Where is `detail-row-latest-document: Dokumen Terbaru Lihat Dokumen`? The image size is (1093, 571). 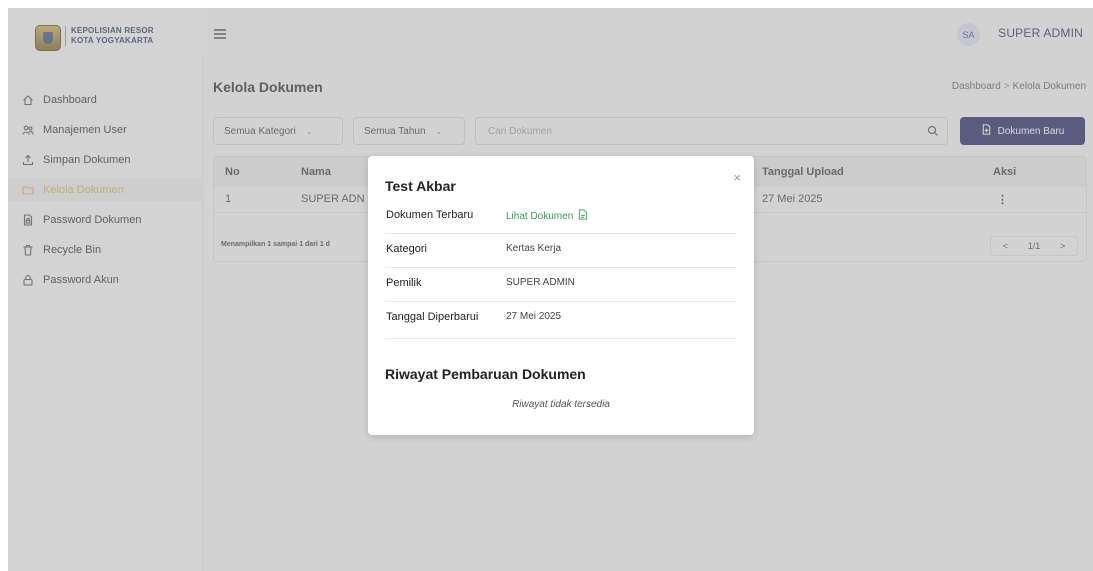
detail-row-latest-document: Dokumen Terbaru Lihat Dokumen is located at coordinates (561, 216).